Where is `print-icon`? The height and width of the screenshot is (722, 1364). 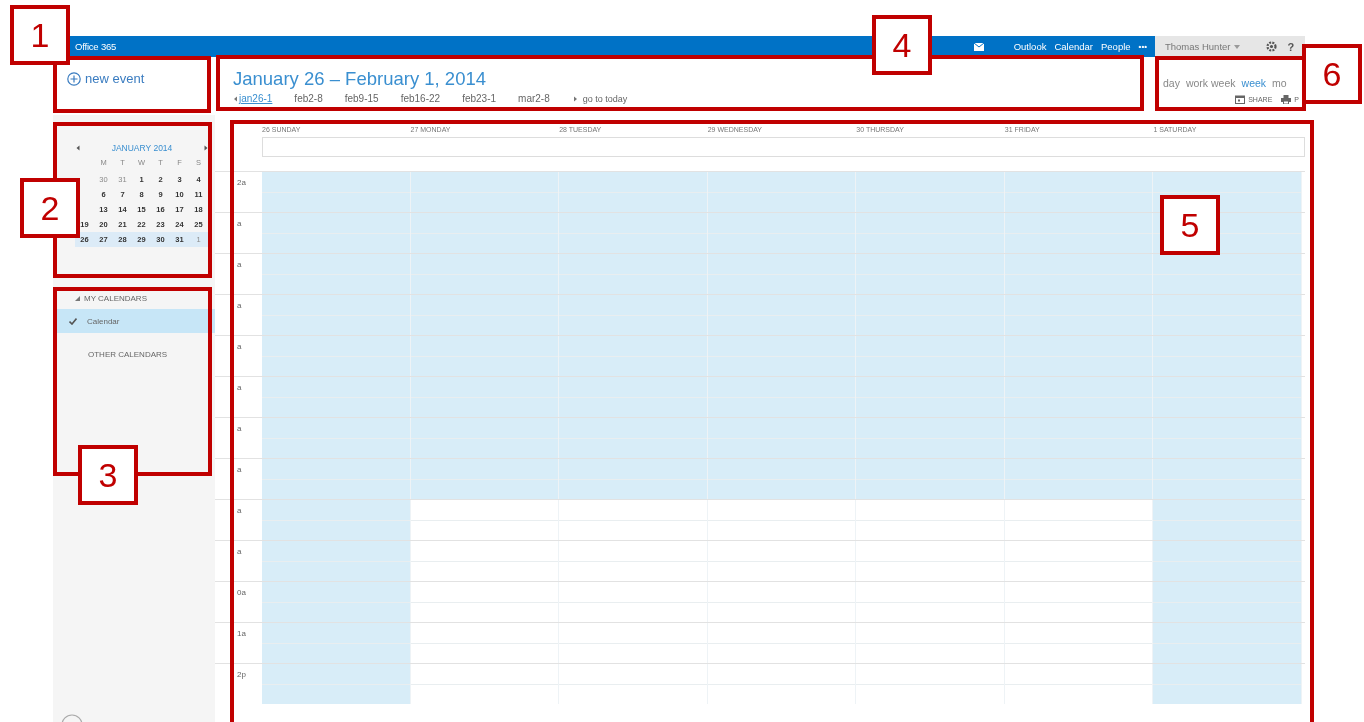 print-icon is located at coordinates (1286, 99).